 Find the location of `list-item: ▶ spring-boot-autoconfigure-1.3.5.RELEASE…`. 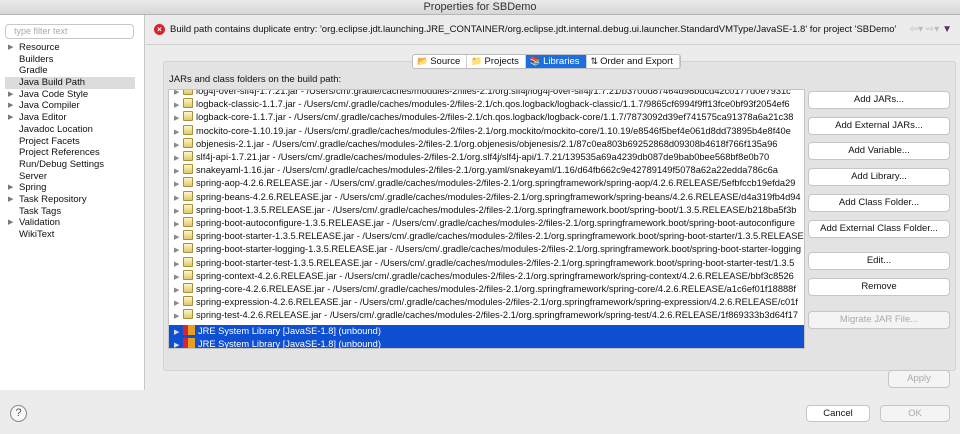

list-item: ▶ spring-boot-autoconfigure-1.3.5.RELEASE… is located at coordinates (486, 223).